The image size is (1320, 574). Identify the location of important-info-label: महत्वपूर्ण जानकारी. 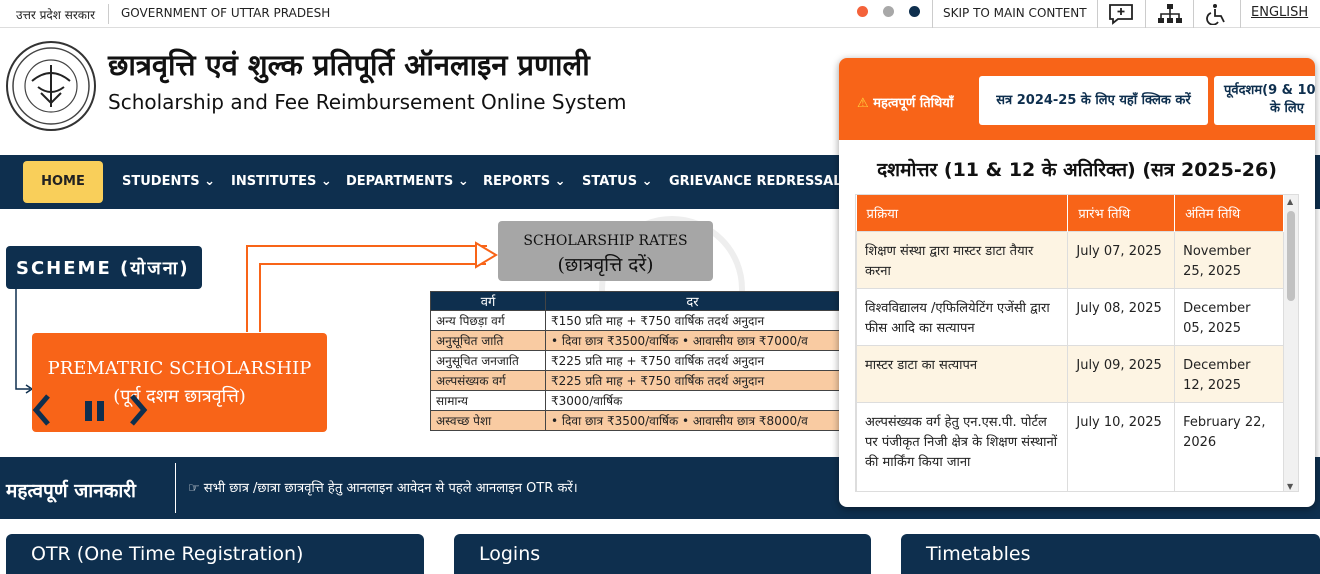
(71, 491).